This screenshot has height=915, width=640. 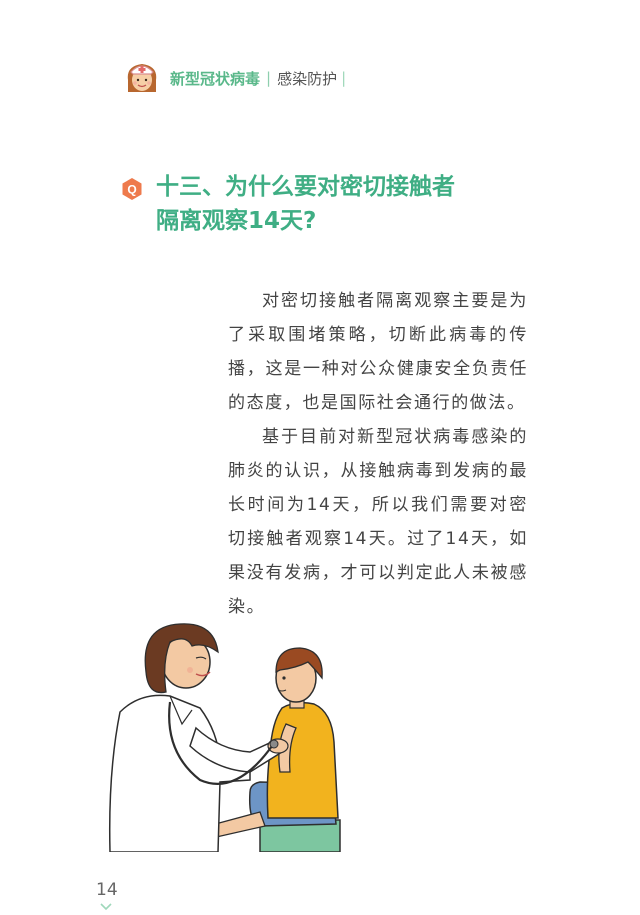 I want to click on doctor-examining-boy-illustration, so click(x=224, y=737).